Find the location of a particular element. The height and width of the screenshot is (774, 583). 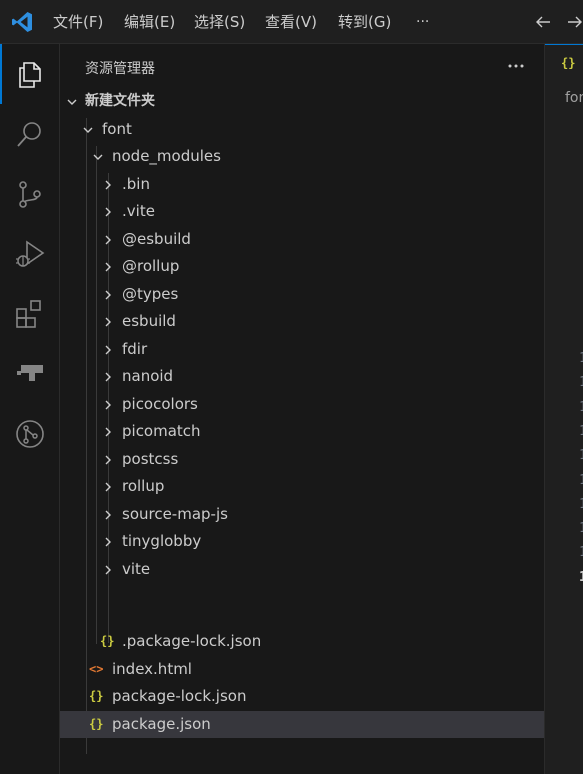

tree-label: rollup is located at coordinates (143, 486).